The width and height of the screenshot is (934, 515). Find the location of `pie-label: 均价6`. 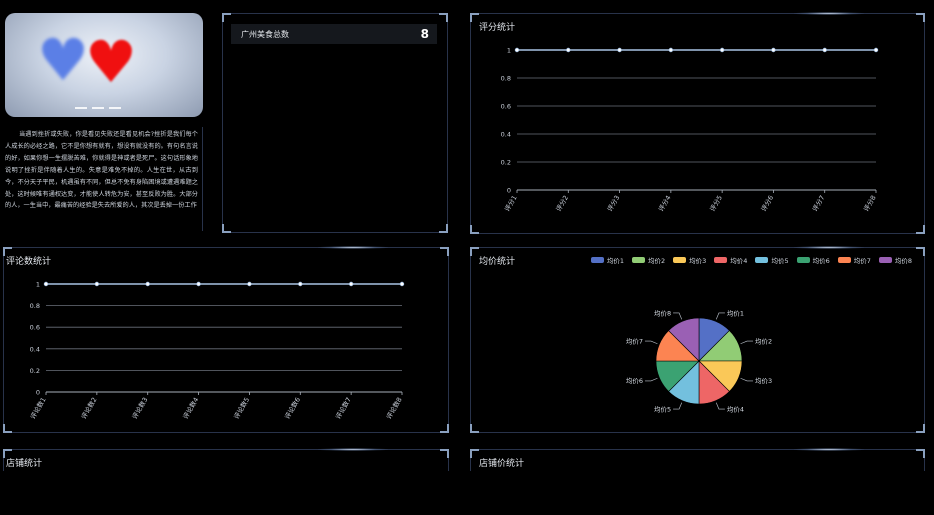

pie-label: 均价6 is located at coordinates (634, 380).